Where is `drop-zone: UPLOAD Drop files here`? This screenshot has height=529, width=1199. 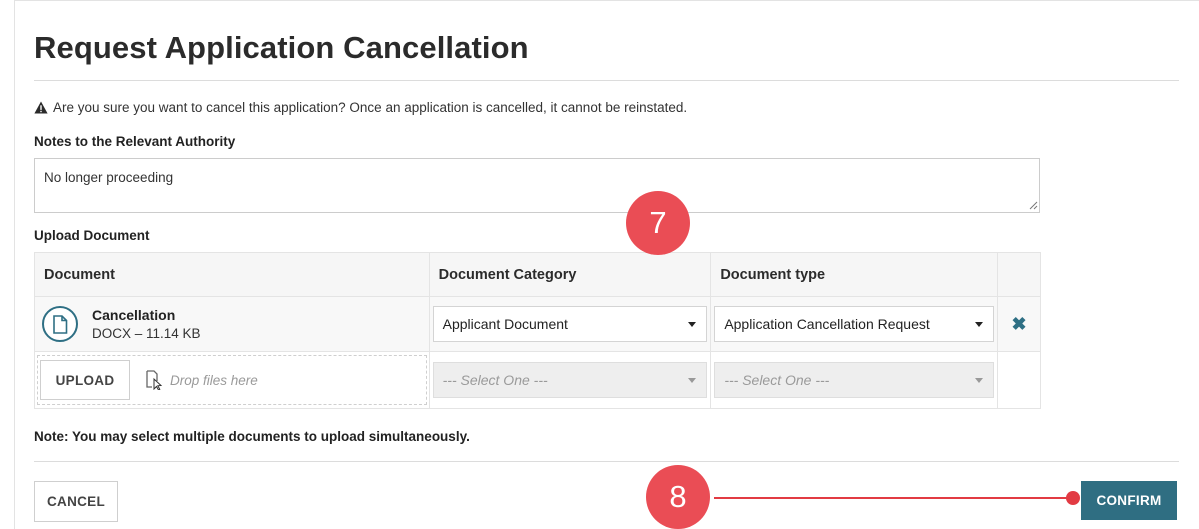 drop-zone: UPLOAD Drop files here is located at coordinates (232, 380).